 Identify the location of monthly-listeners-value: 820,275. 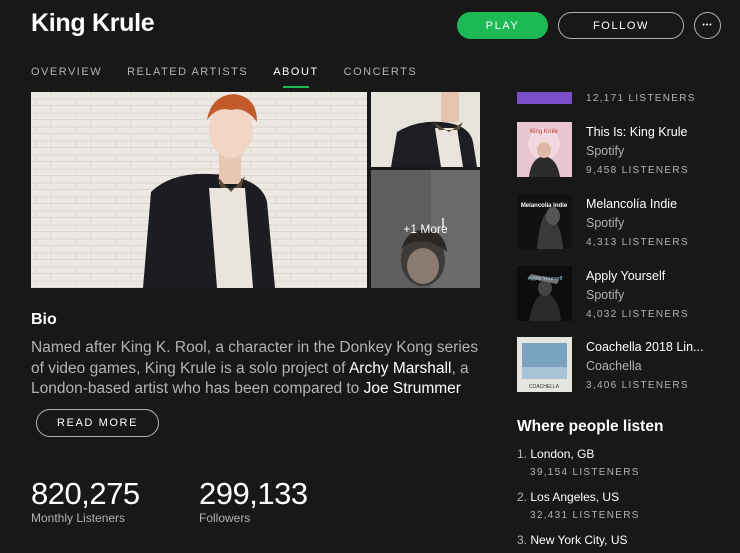
(85, 493).